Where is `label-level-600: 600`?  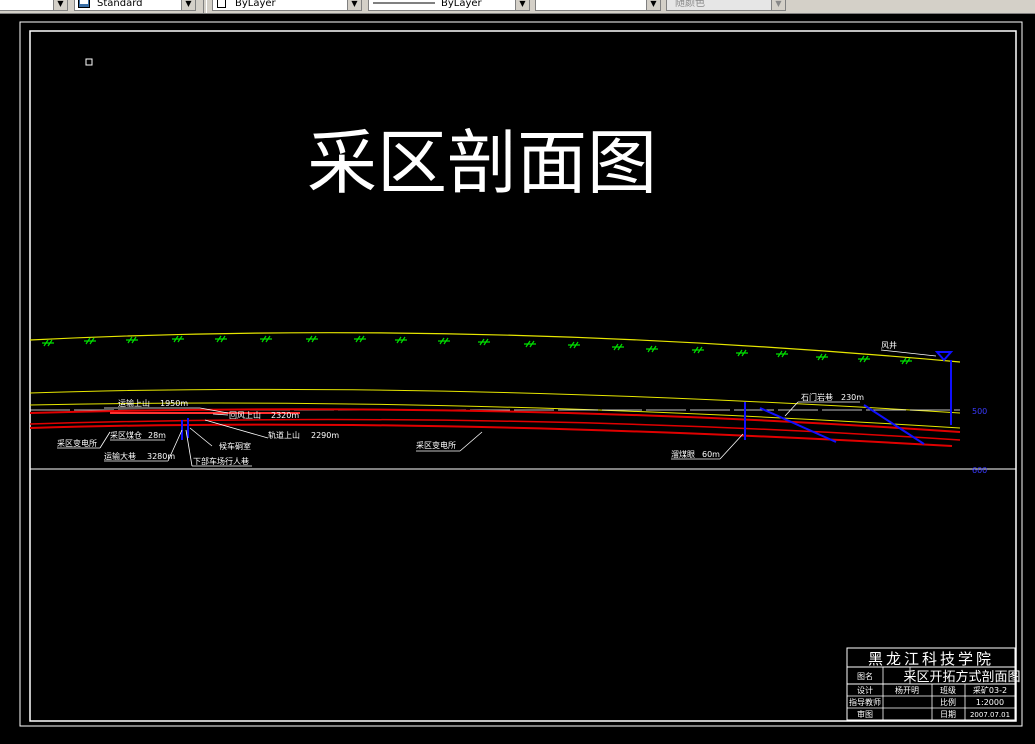 label-level-600: 600 is located at coordinates (979, 470).